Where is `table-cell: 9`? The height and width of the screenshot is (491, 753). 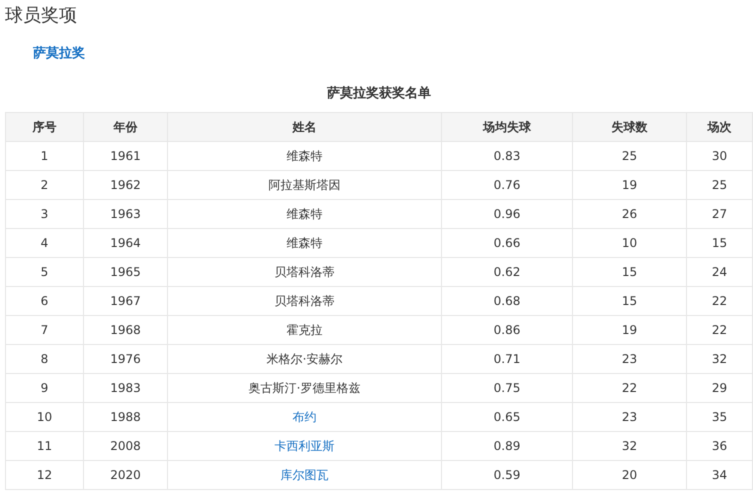 table-cell: 9 is located at coordinates (45, 388).